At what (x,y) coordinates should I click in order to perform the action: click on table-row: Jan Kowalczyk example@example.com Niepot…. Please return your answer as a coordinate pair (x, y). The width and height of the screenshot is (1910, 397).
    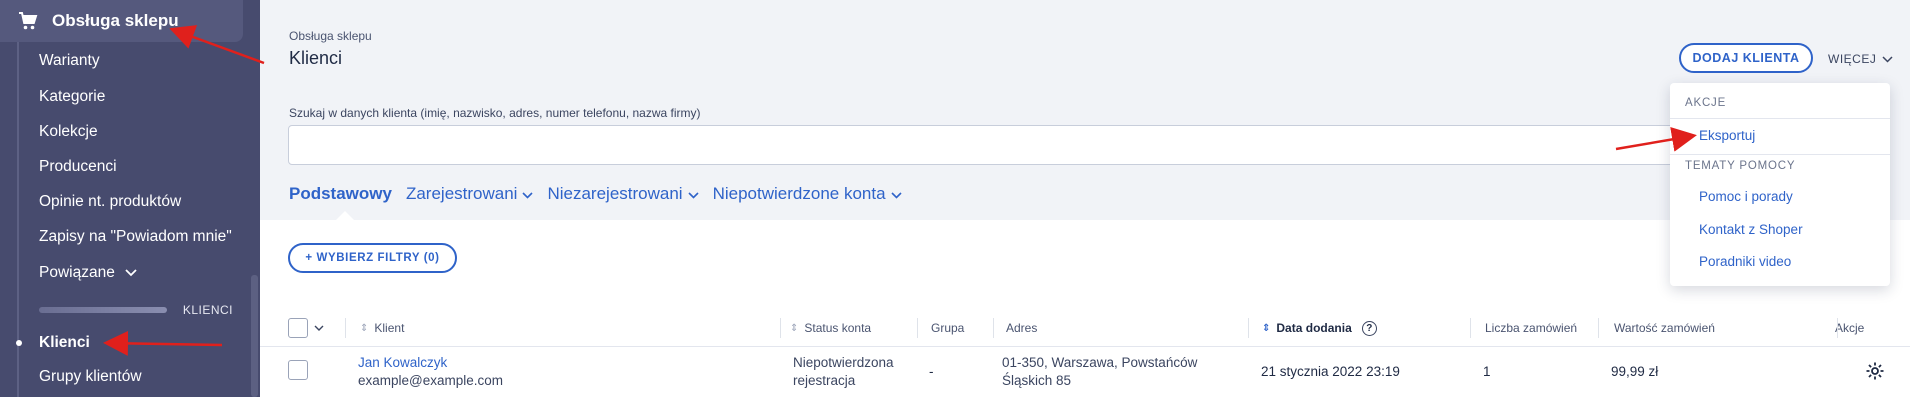
    Looking at the image, I should click on (1085, 372).